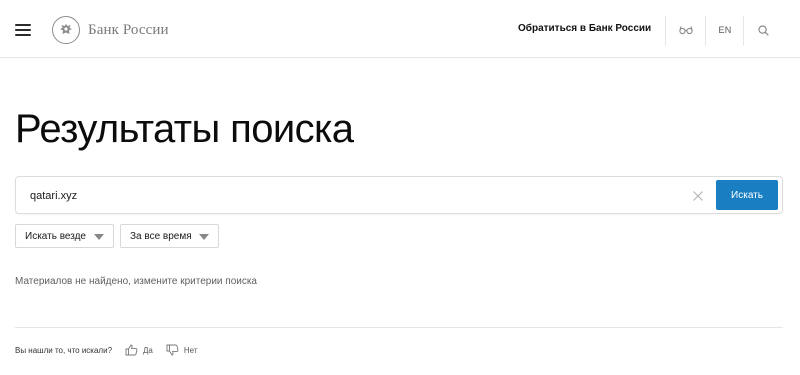 Image resolution: width=800 pixels, height=375 pixels. What do you see at coordinates (161, 236) in the screenshot?
I see `period-filter-label: За все время` at bounding box center [161, 236].